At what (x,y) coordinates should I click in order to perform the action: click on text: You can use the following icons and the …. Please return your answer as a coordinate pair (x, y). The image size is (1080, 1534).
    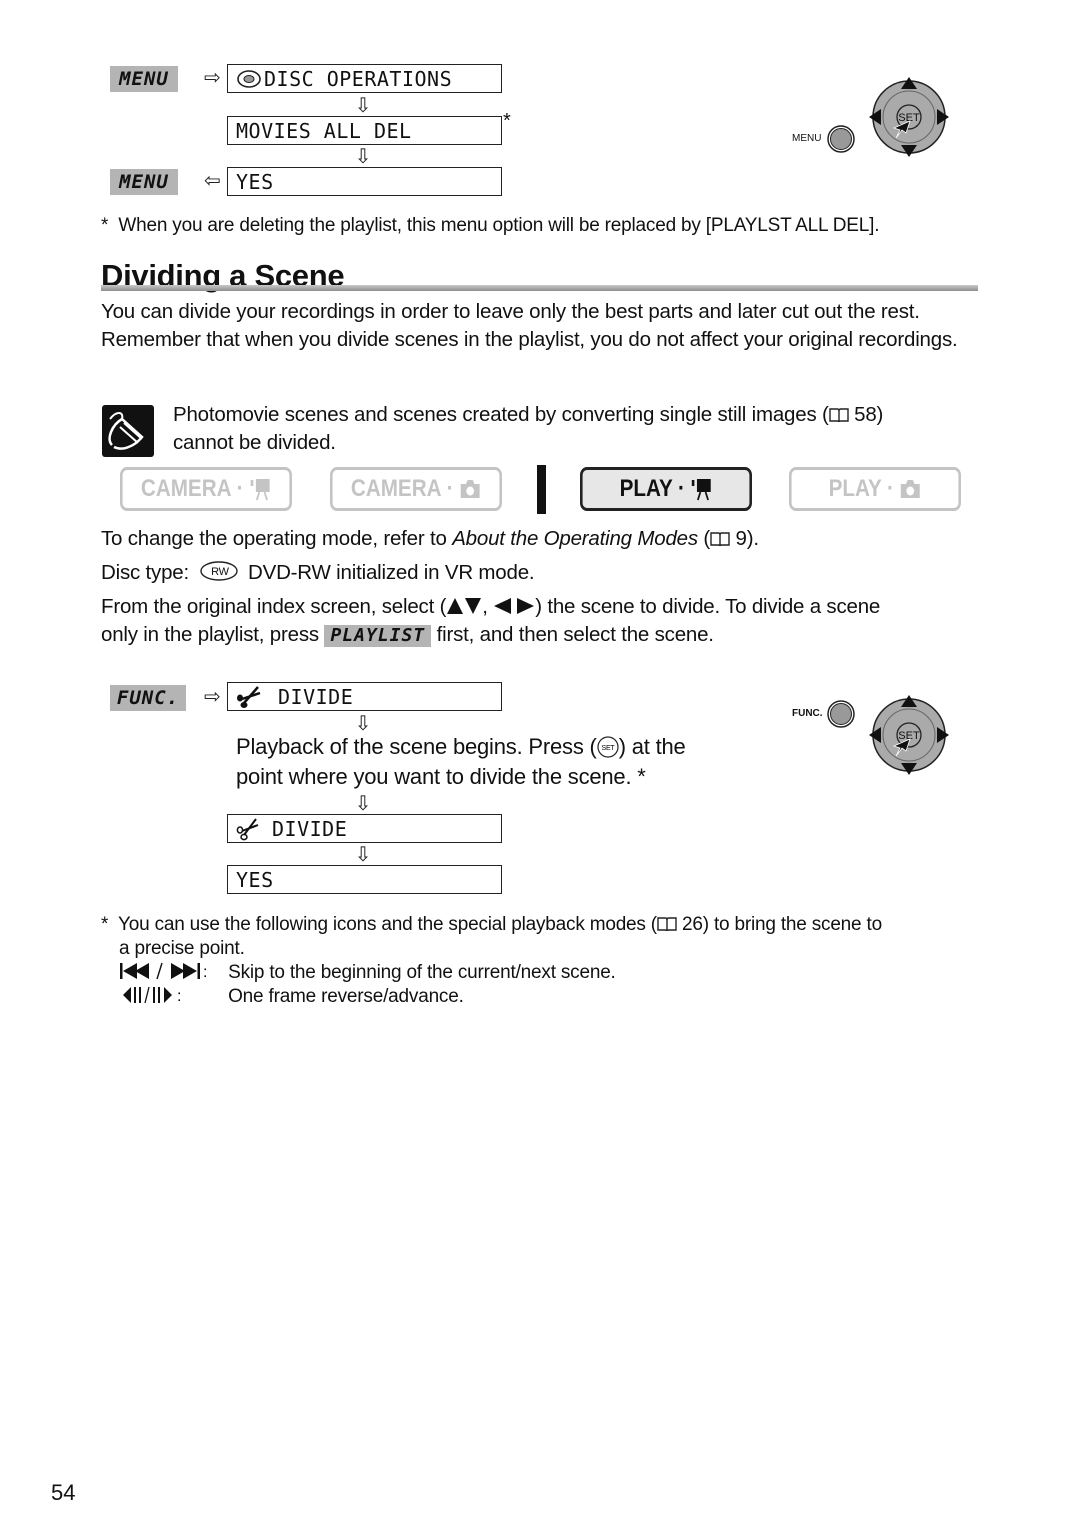
    Looking at the image, I should click on (387, 924).